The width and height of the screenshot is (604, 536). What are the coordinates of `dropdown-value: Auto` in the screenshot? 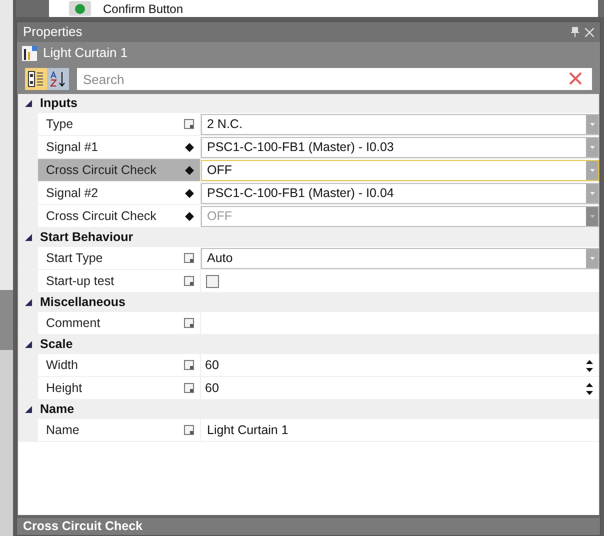 It's located at (220, 259).